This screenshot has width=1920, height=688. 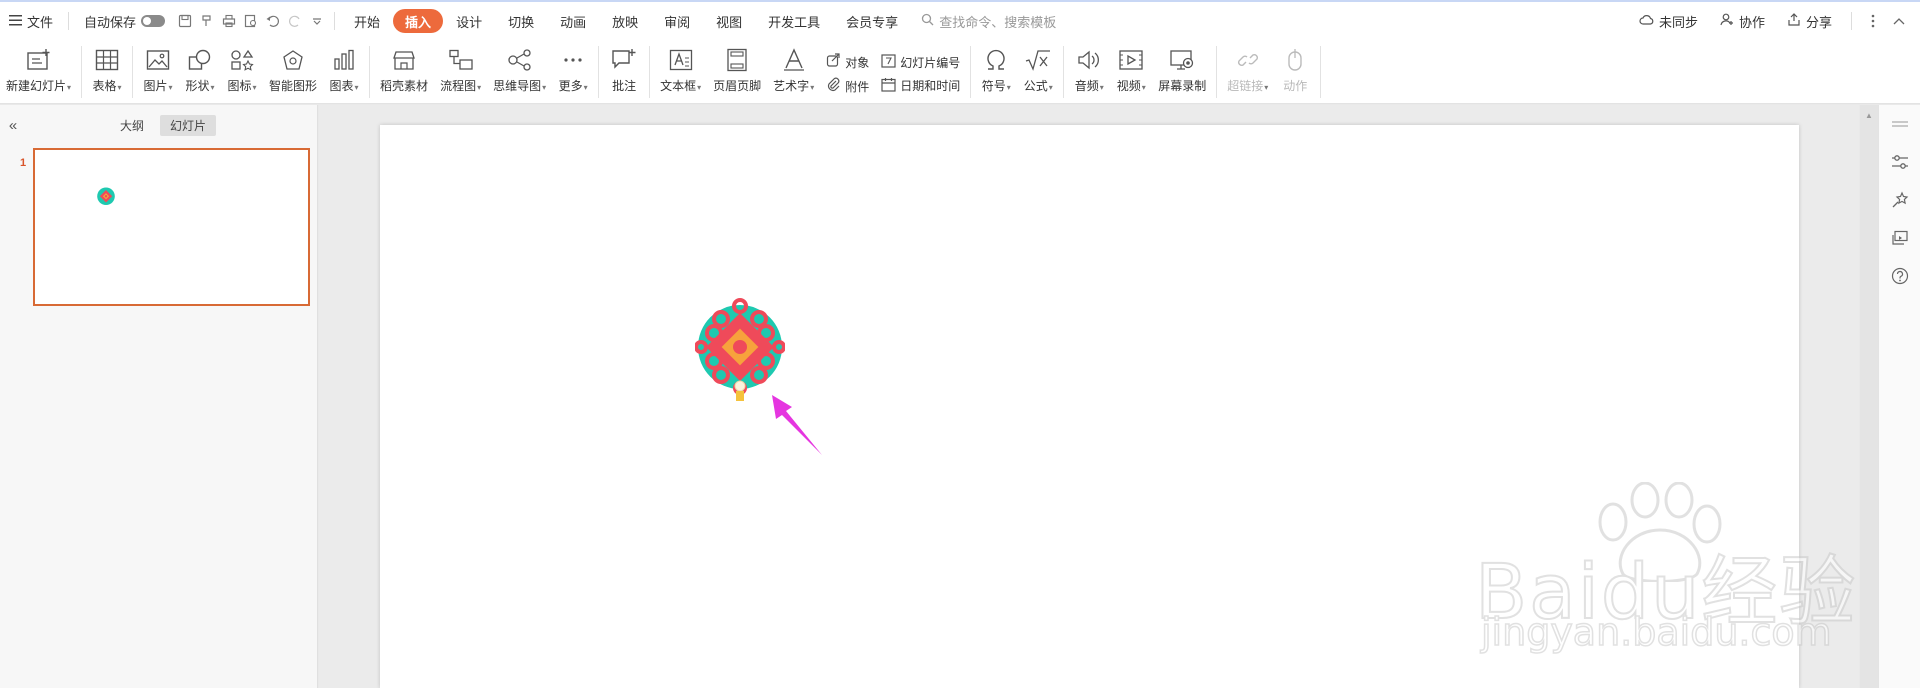 What do you see at coordinates (833, 62) in the screenshot?
I see `object-icon` at bounding box center [833, 62].